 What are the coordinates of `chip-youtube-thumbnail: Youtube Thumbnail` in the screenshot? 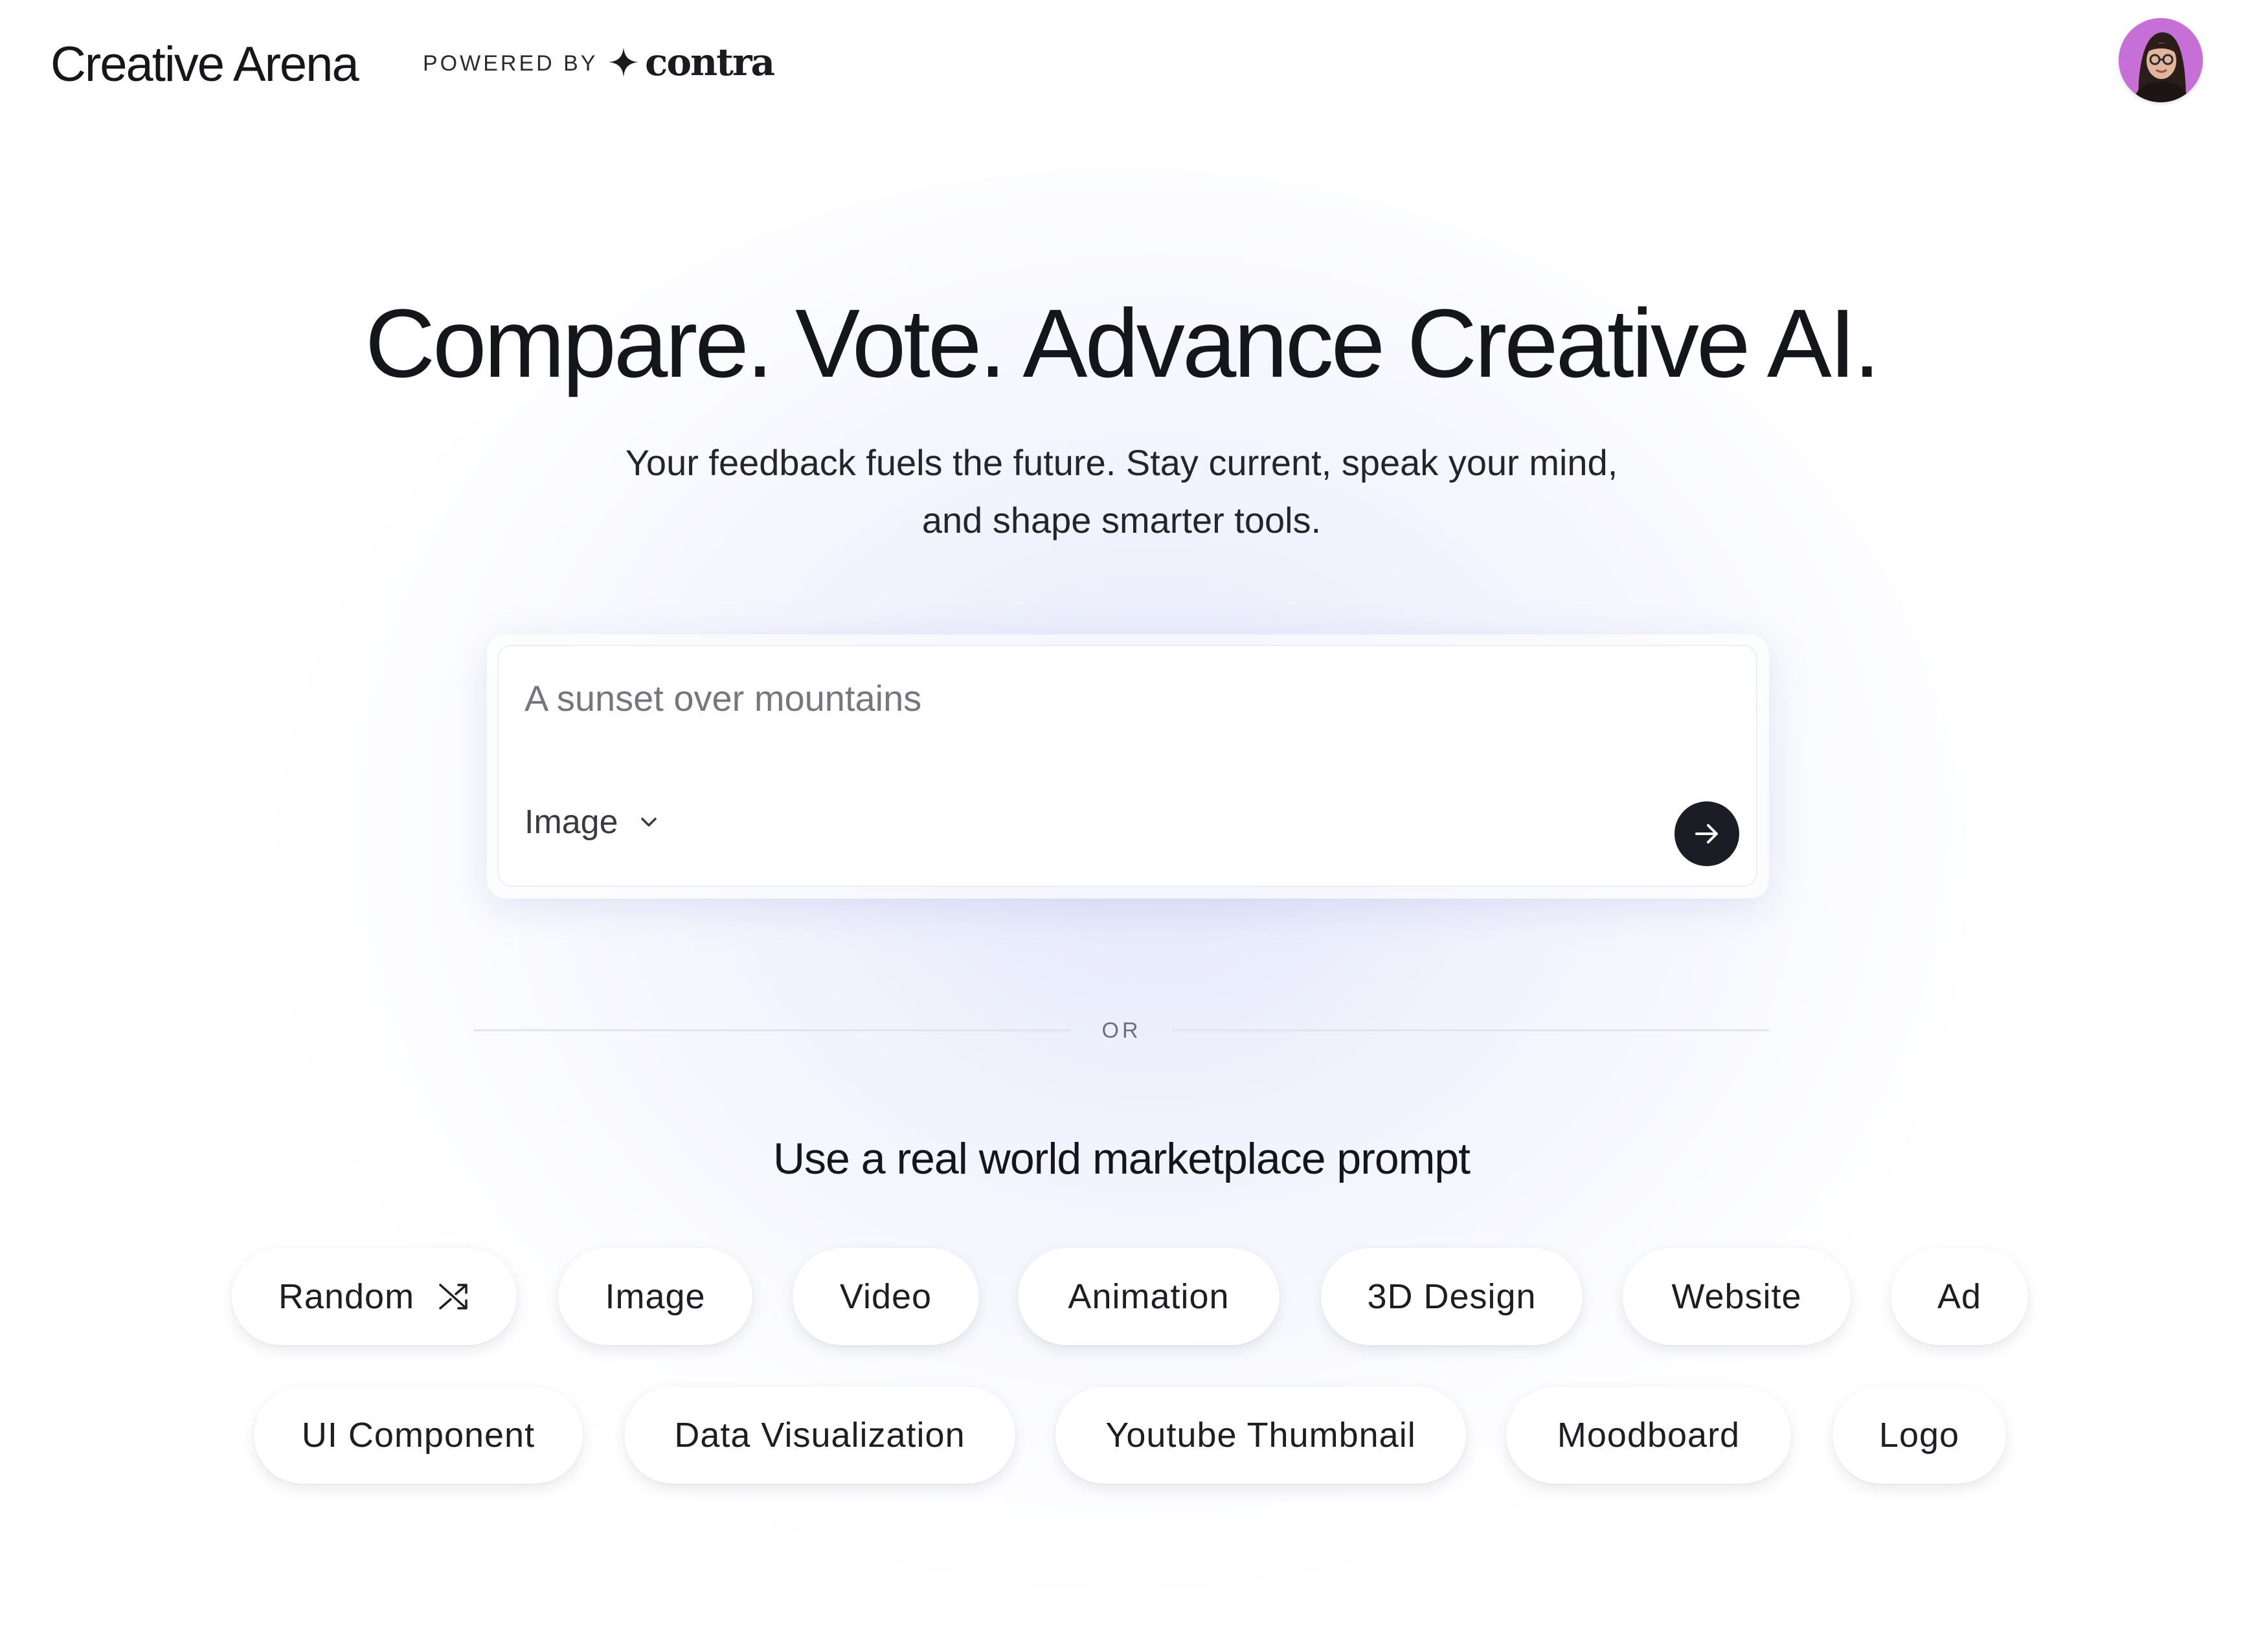 It's located at (1260, 1435).